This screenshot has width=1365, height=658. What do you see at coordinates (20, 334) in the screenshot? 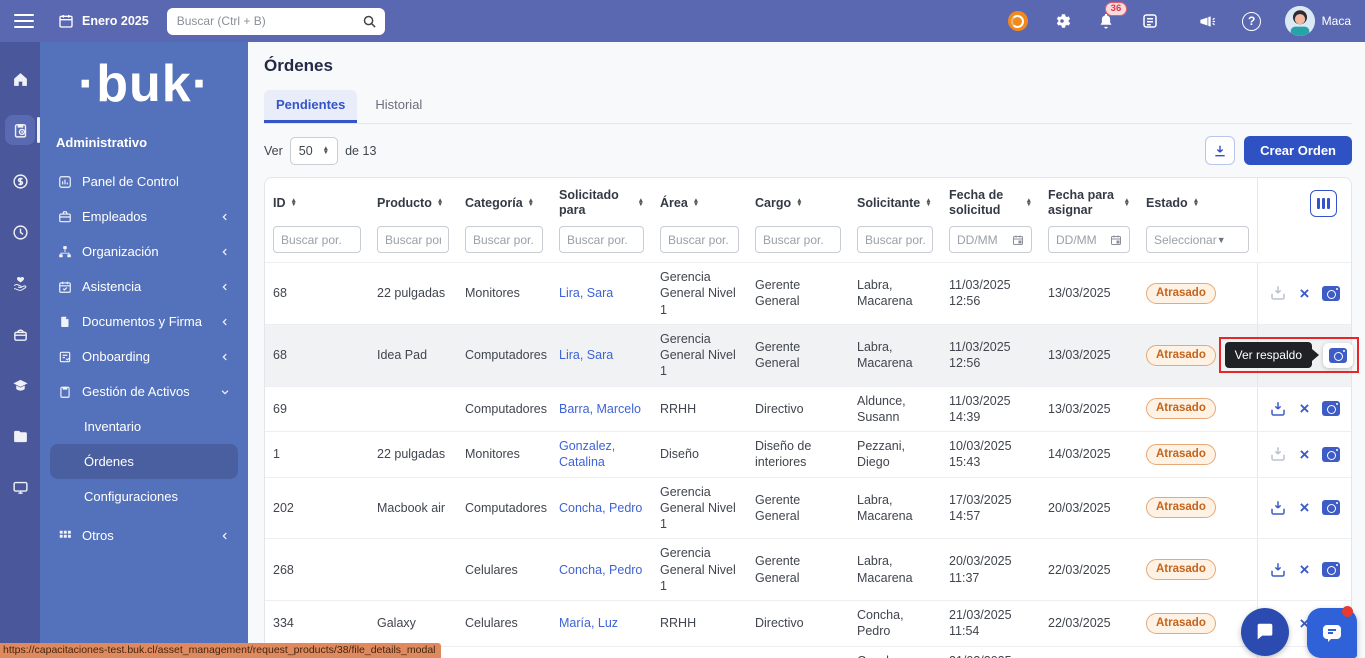
I see `culture-icon` at bounding box center [20, 334].